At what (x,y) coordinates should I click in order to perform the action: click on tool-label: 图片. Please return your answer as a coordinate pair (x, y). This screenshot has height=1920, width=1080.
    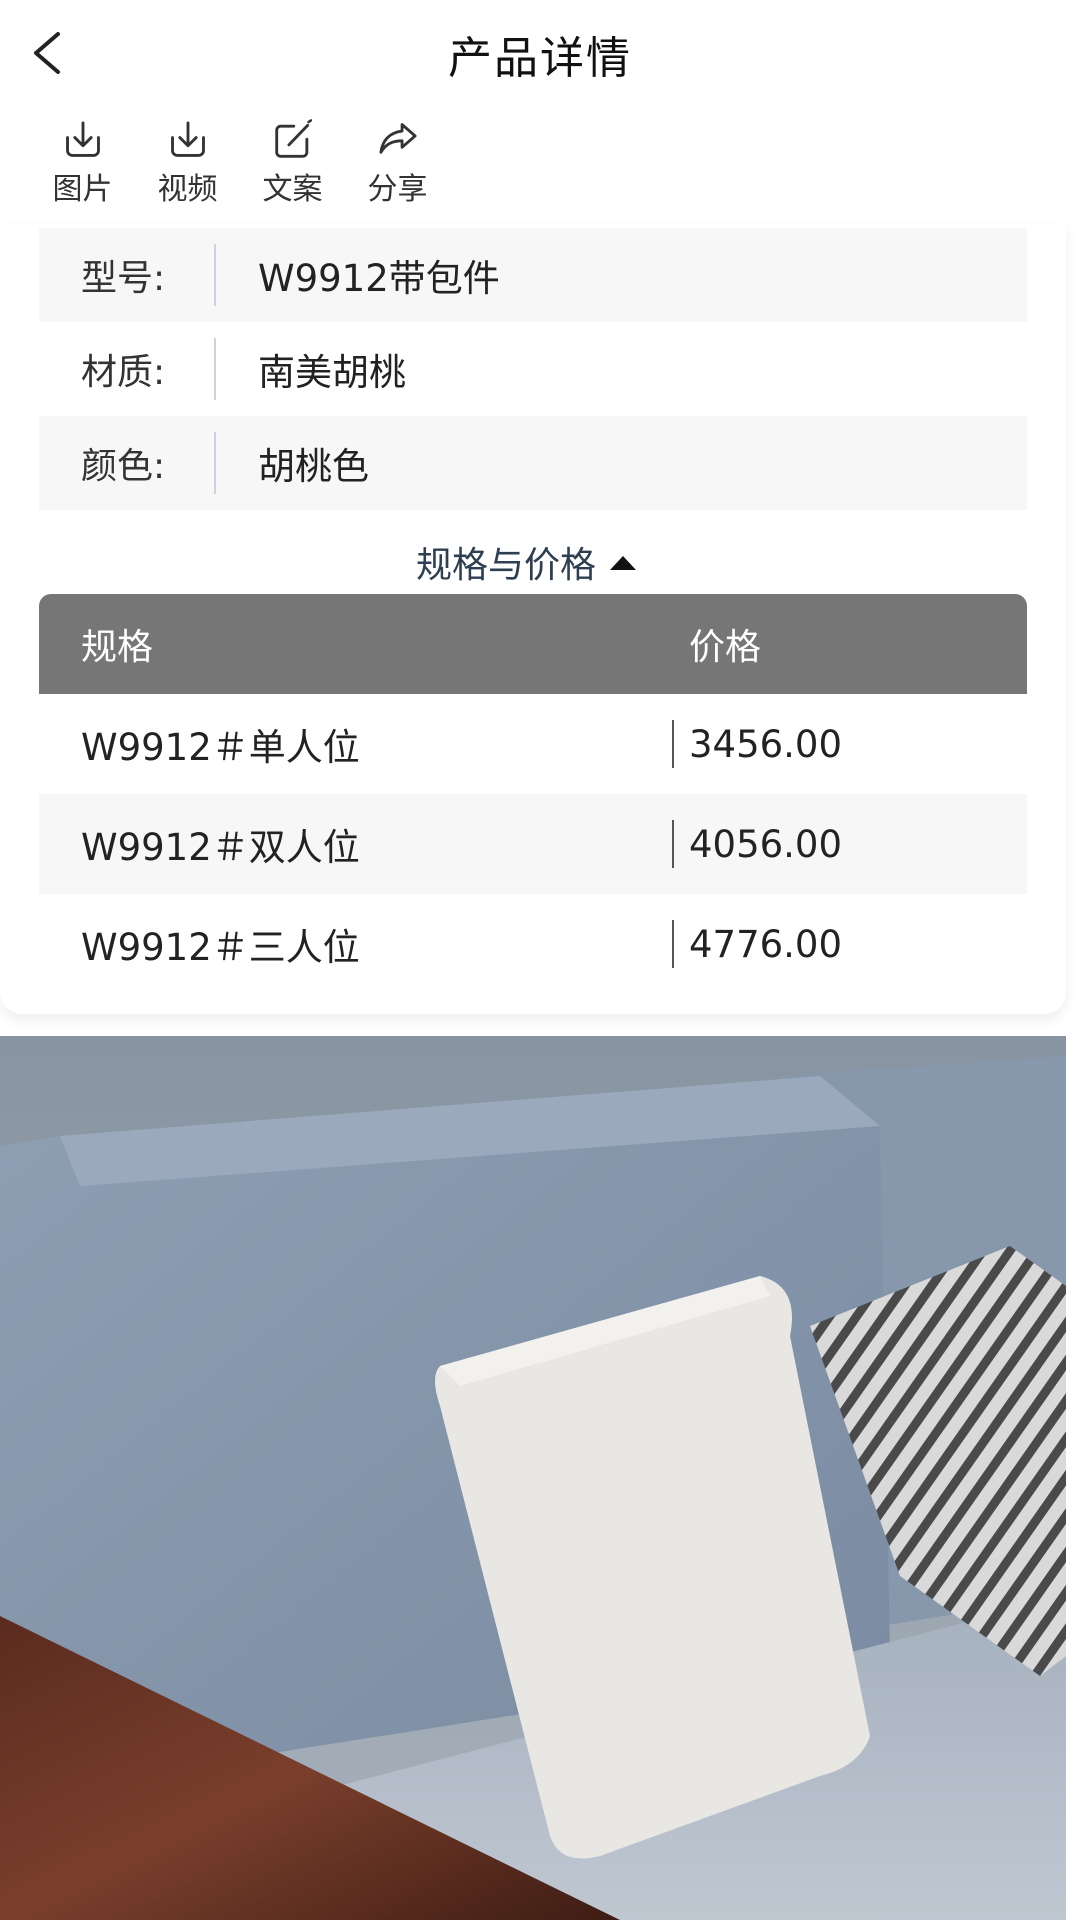
    Looking at the image, I should click on (82, 189).